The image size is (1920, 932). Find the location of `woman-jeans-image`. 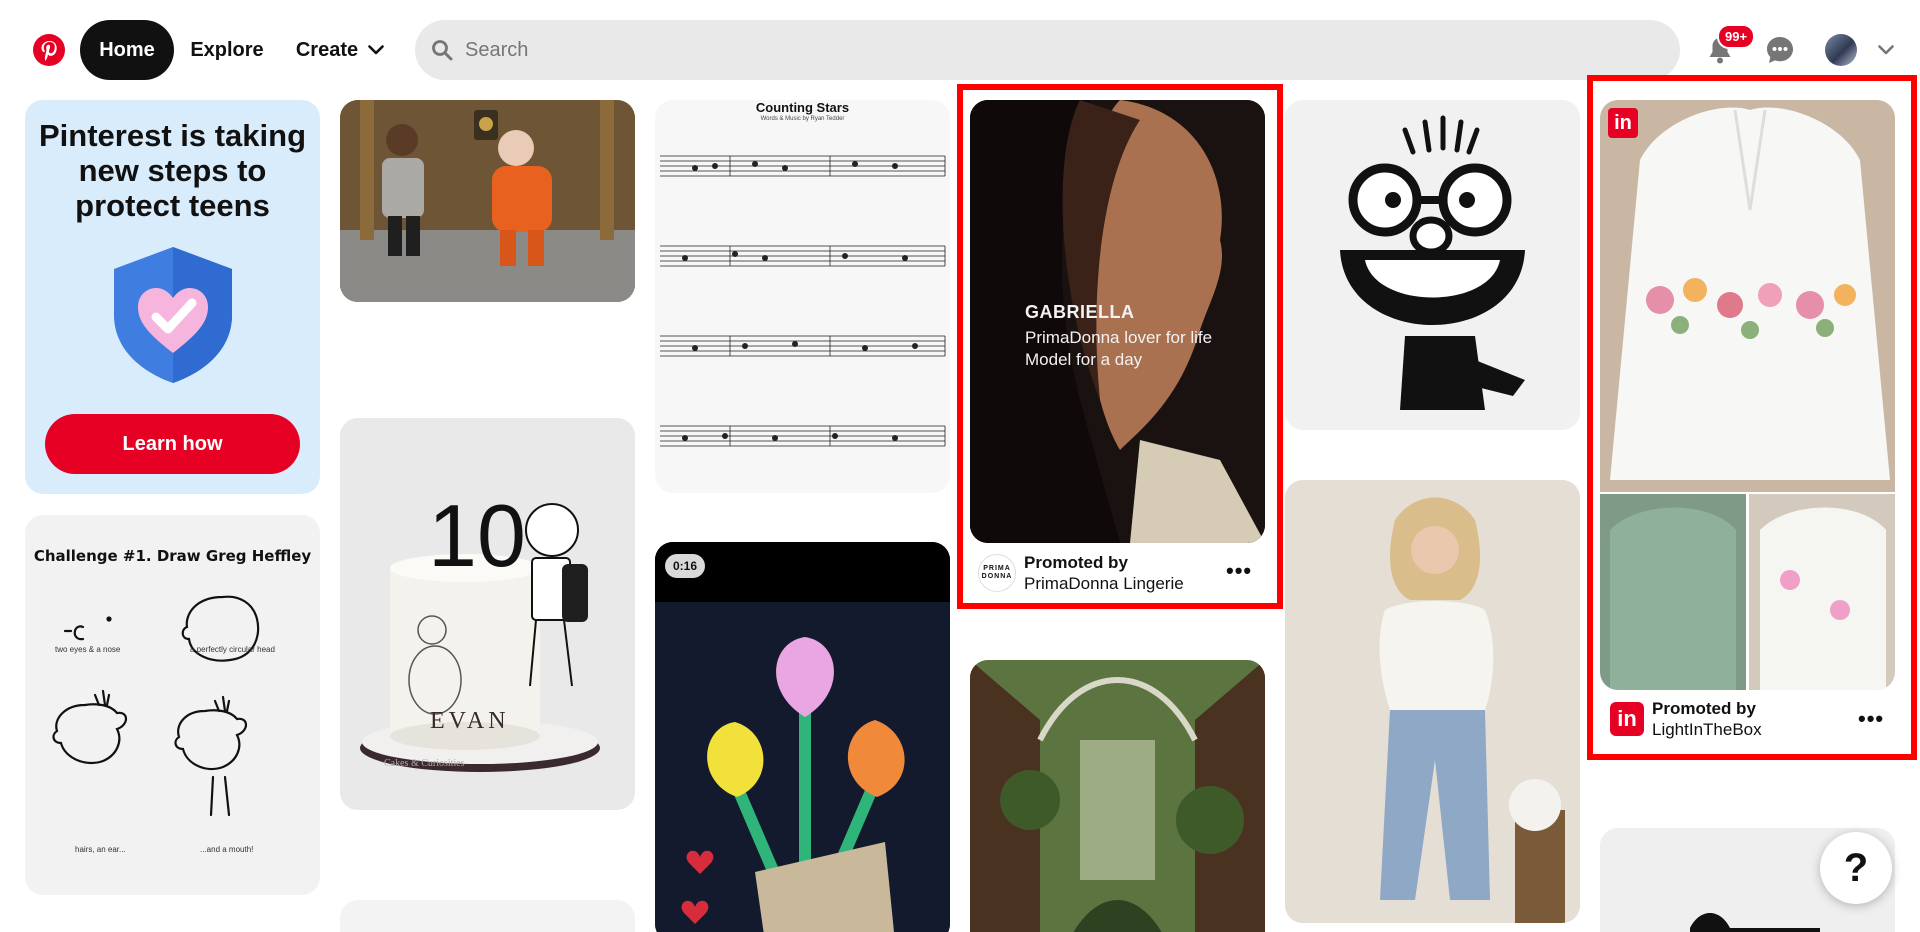

woman-jeans-image is located at coordinates (1432, 701).